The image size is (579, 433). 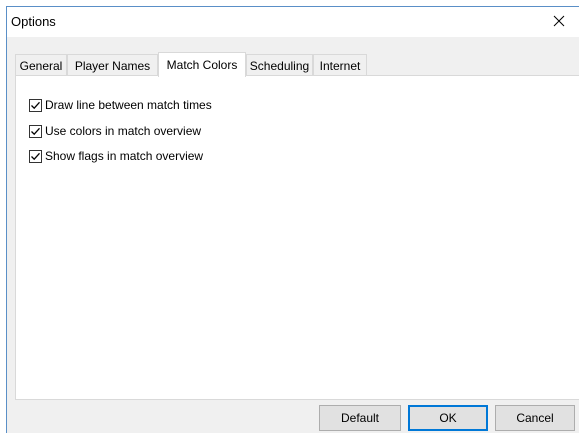 I want to click on tab-player-names: Player Names, so click(x=112, y=65).